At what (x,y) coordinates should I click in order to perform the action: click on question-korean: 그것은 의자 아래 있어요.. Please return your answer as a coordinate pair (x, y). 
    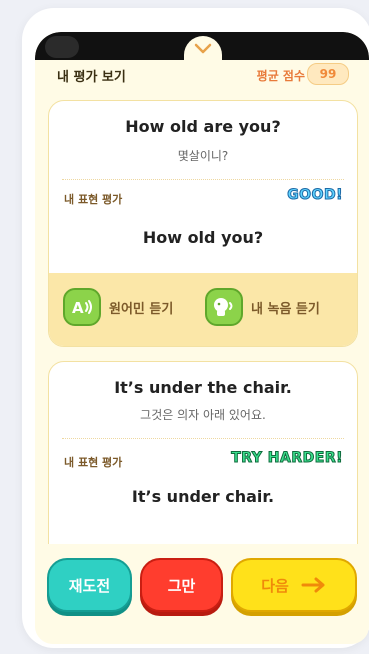
    Looking at the image, I should click on (203, 415).